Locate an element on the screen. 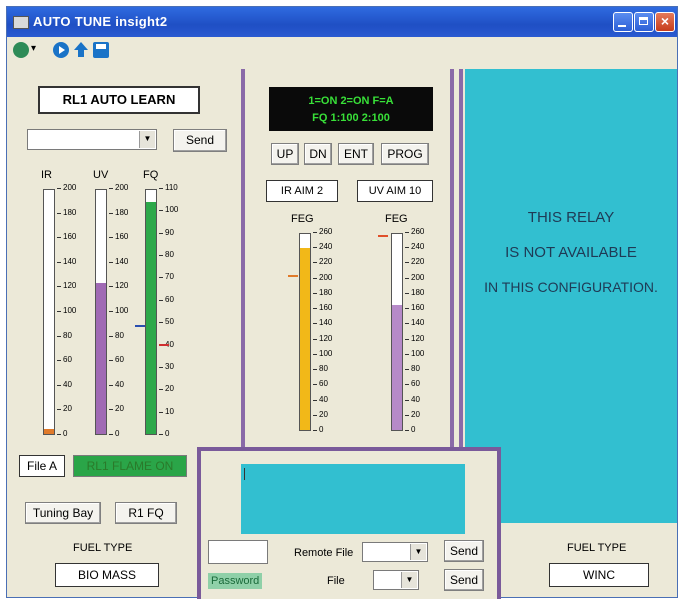 The width and height of the screenshot is (681, 601). file-send-button: Send is located at coordinates (464, 580).